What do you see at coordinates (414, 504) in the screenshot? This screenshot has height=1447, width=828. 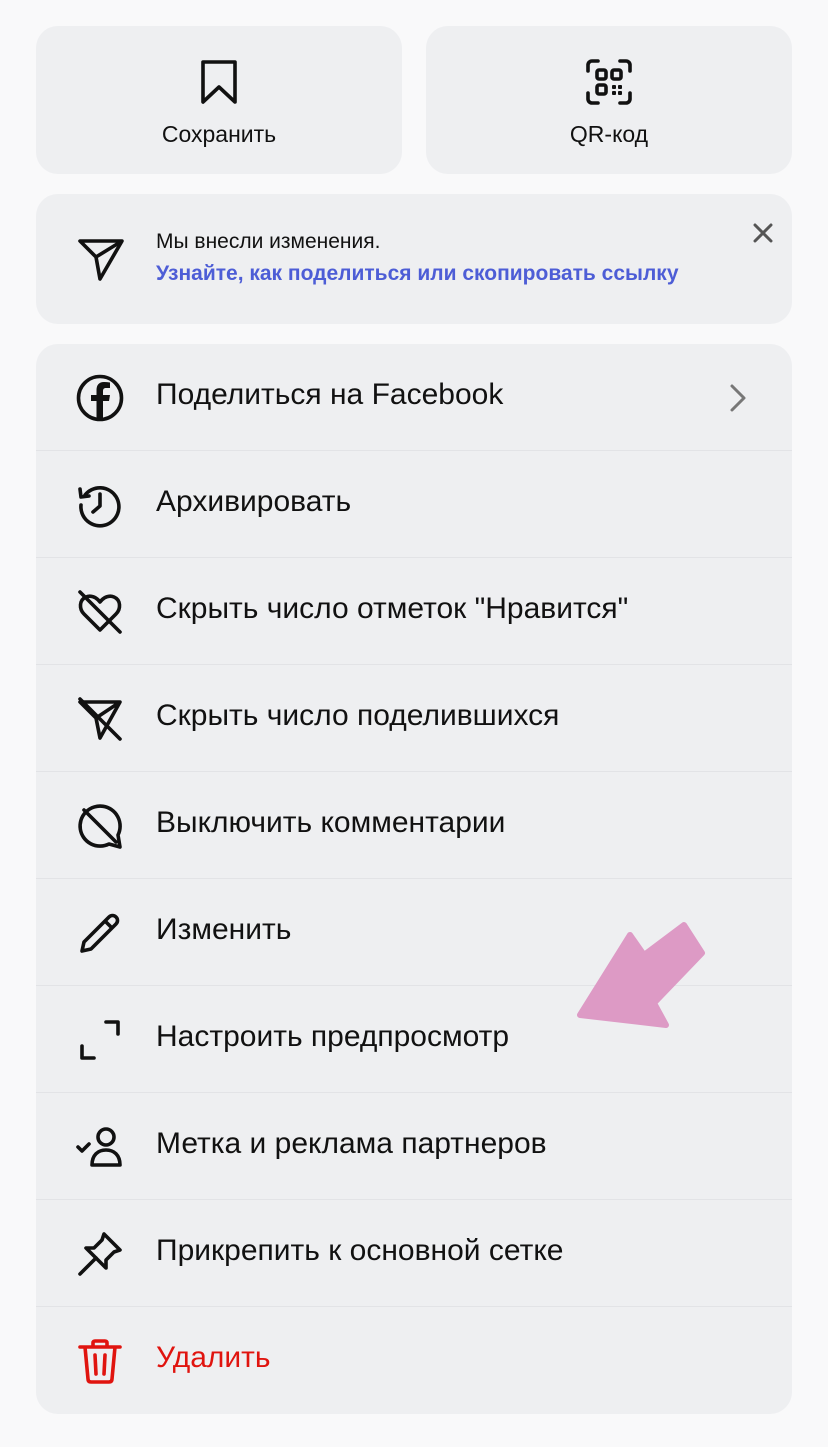 I see `menu-item-archive: Архивировать` at bounding box center [414, 504].